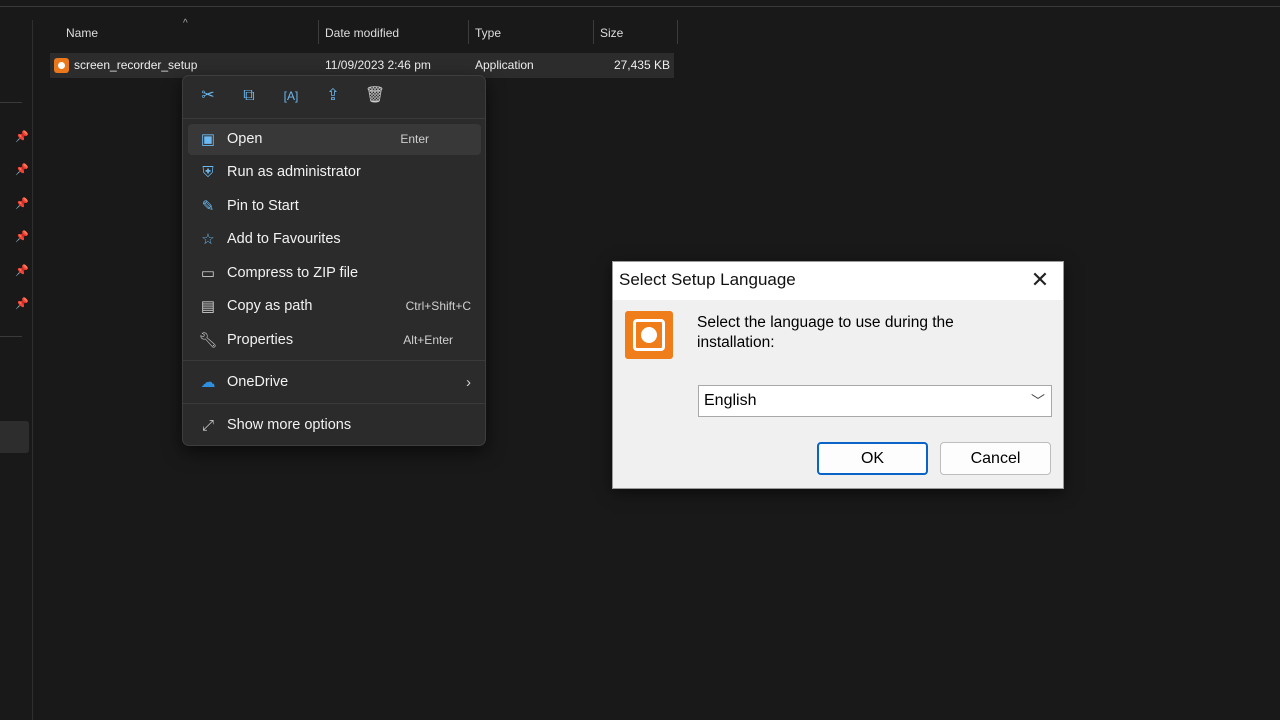 The image size is (1280, 720). Describe the element at coordinates (289, 425) in the screenshot. I see `menu-label: Show more options` at that location.